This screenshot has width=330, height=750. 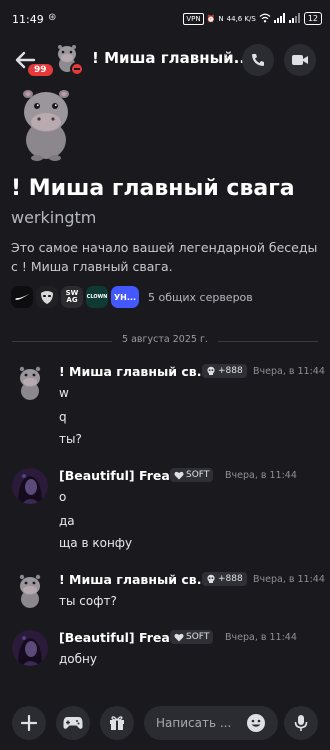 I want to click on message-text: ща в конфу, so click(x=96, y=543).